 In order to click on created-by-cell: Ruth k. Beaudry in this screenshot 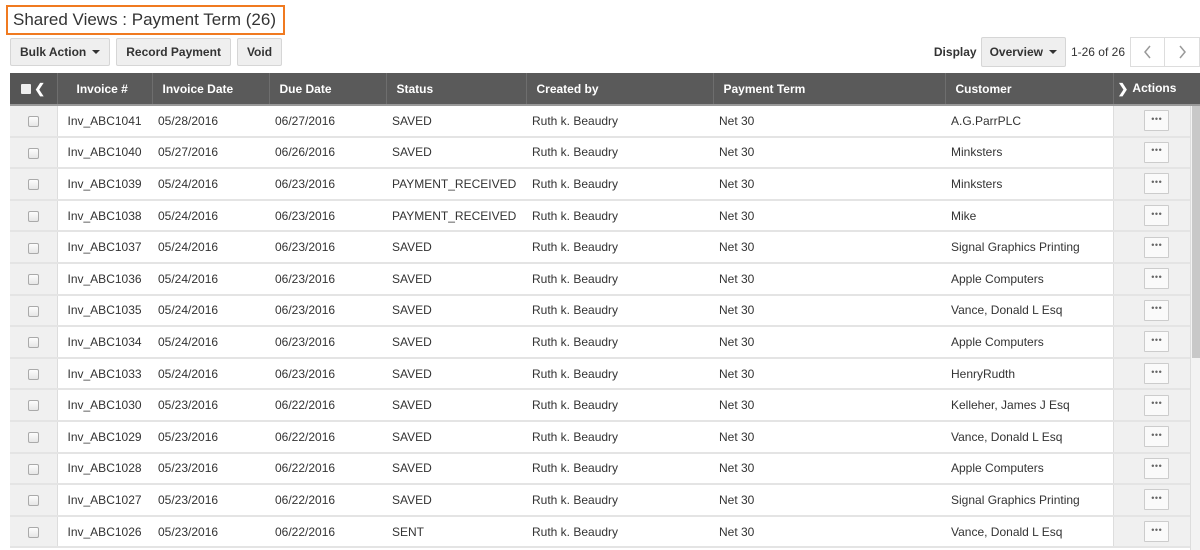, I will do `click(619, 405)`.